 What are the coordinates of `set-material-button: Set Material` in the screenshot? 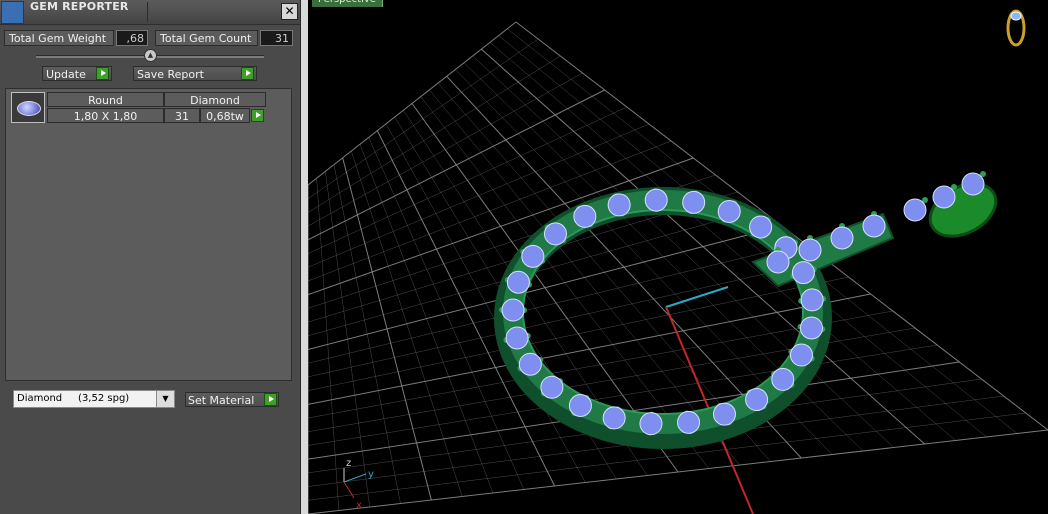 It's located at (232, 399).